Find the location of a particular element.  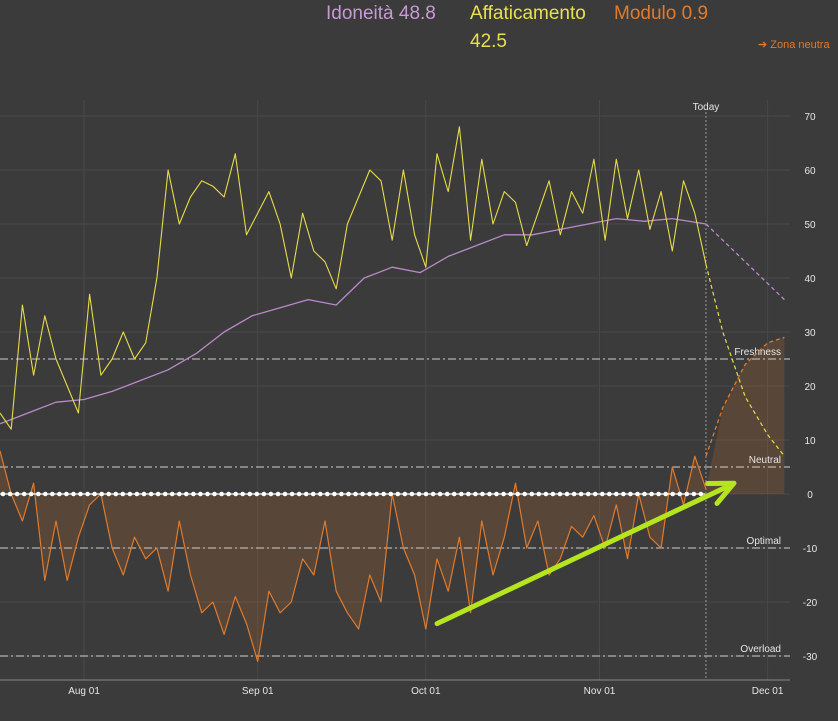

y-tick-label: 0 is located at coordinates (810, 495).